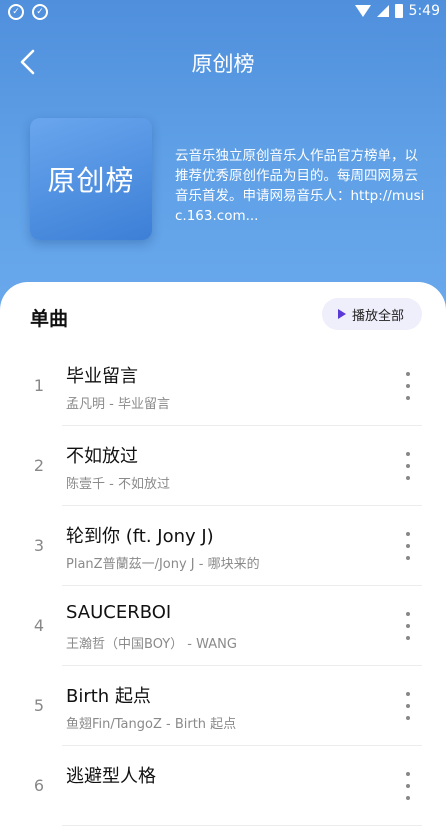  I want to click on song-index: 1, so click(39, 385).